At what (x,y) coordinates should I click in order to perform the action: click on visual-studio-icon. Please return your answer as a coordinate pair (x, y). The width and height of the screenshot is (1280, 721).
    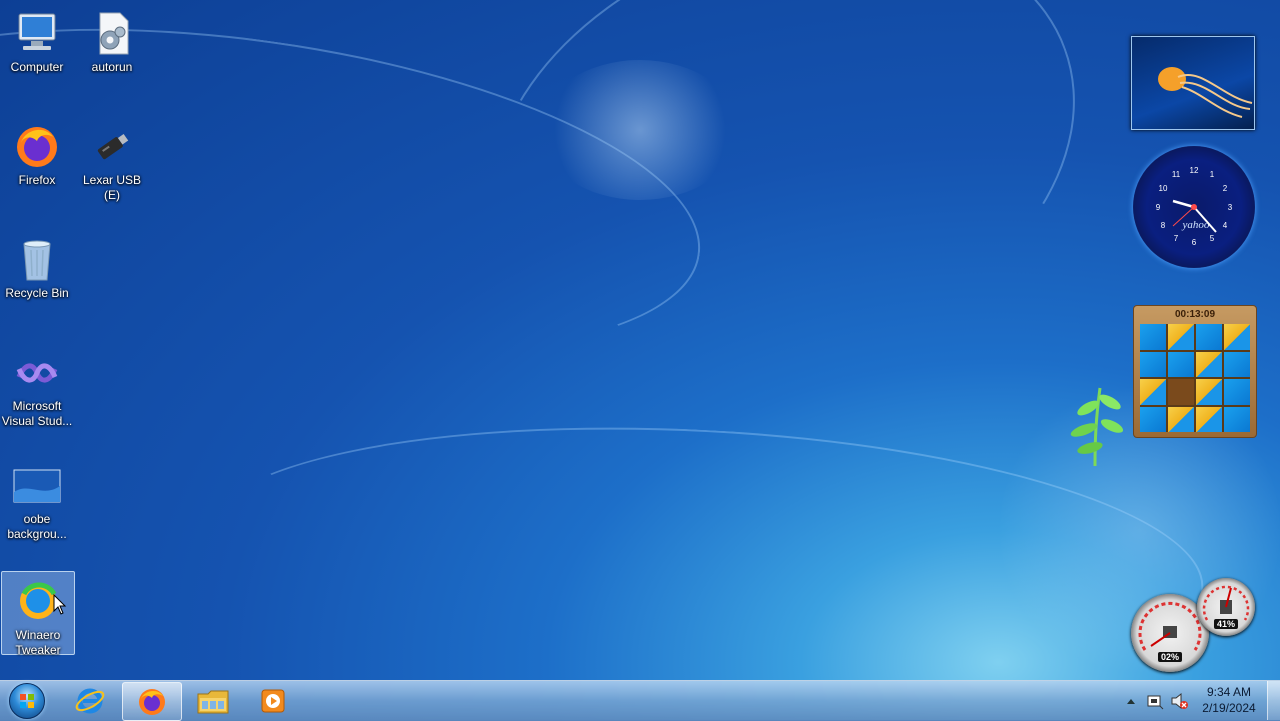
    Looking at the image, I should click on (37, 372).